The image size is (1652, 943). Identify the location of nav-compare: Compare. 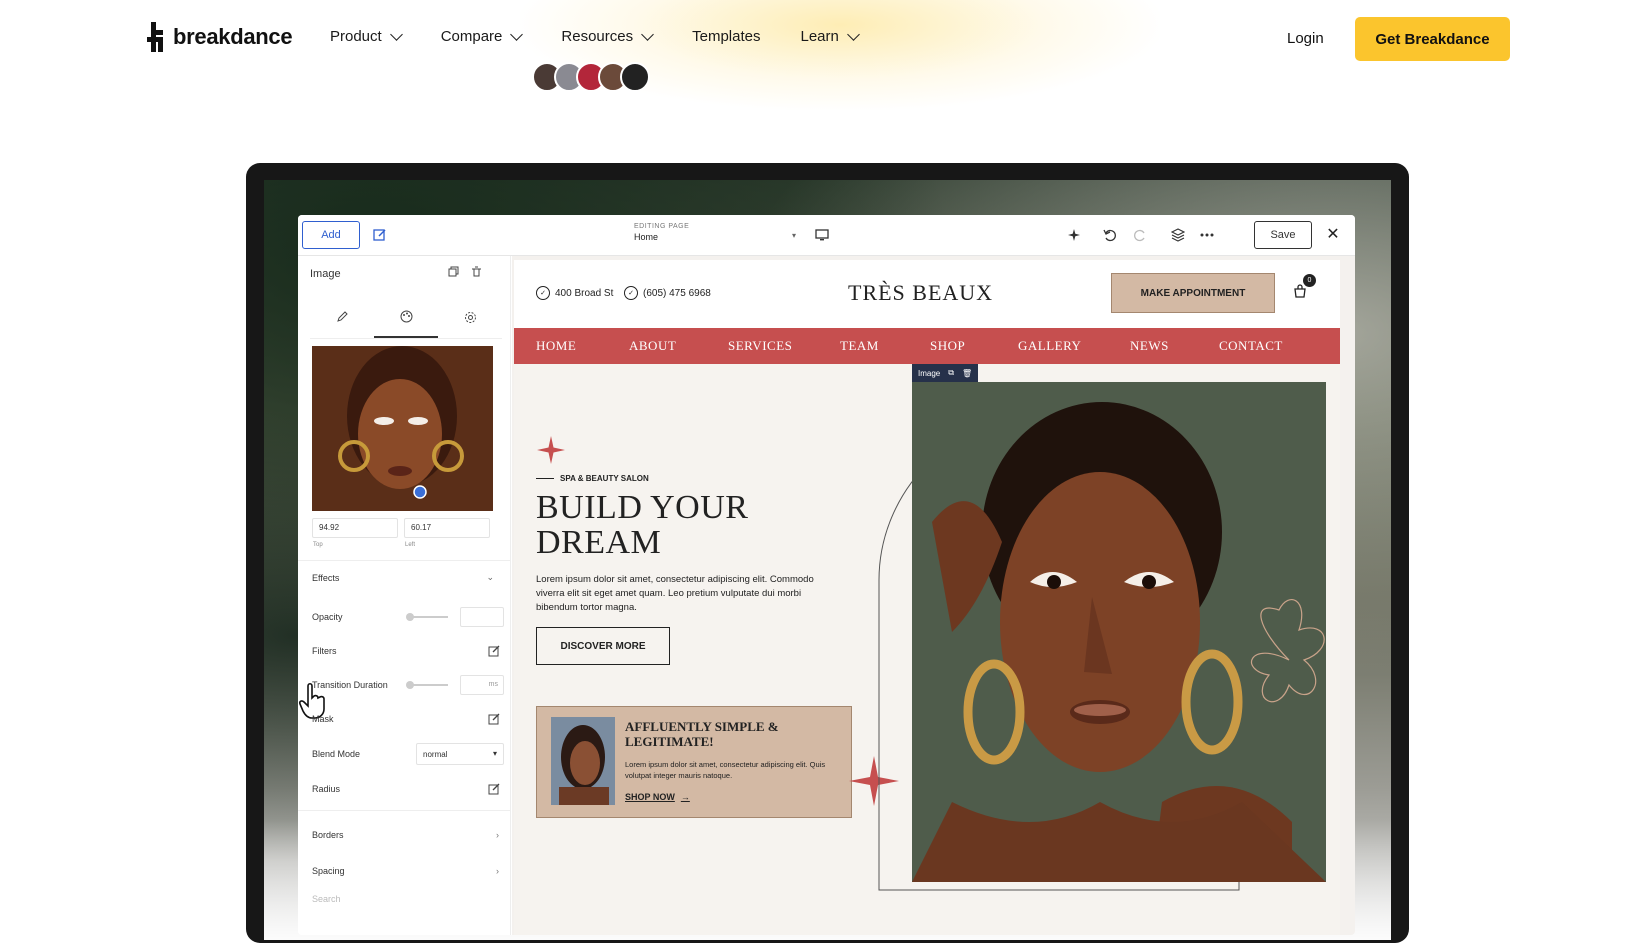
(482, 36).